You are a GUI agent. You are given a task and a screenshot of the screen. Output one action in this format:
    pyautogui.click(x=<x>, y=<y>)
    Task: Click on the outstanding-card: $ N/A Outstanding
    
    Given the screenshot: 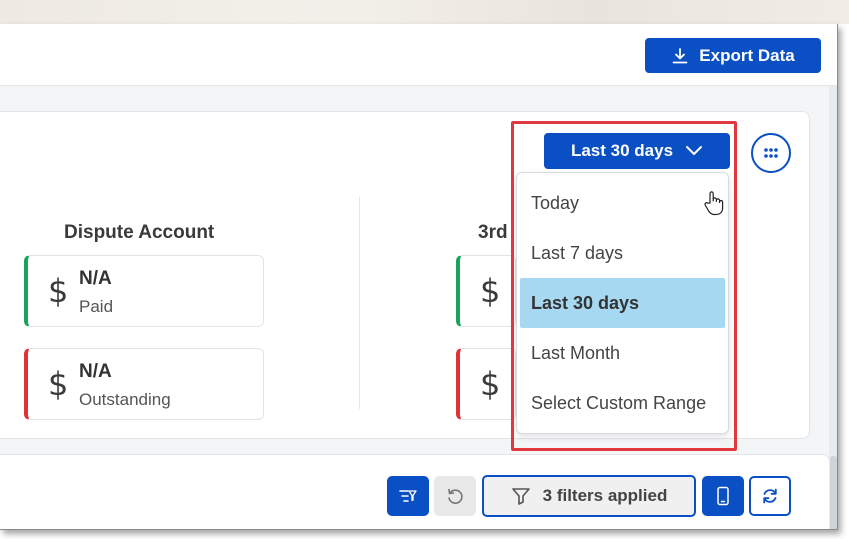 What is the action you would take?
    pyautogui.click(x=144, y=384)
    